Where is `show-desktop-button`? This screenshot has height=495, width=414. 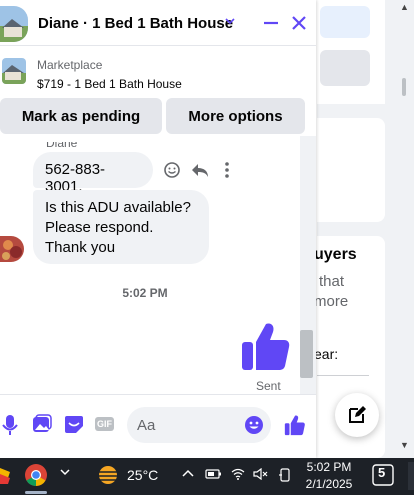
show-desktop-button is located at coordinates (411, 476).